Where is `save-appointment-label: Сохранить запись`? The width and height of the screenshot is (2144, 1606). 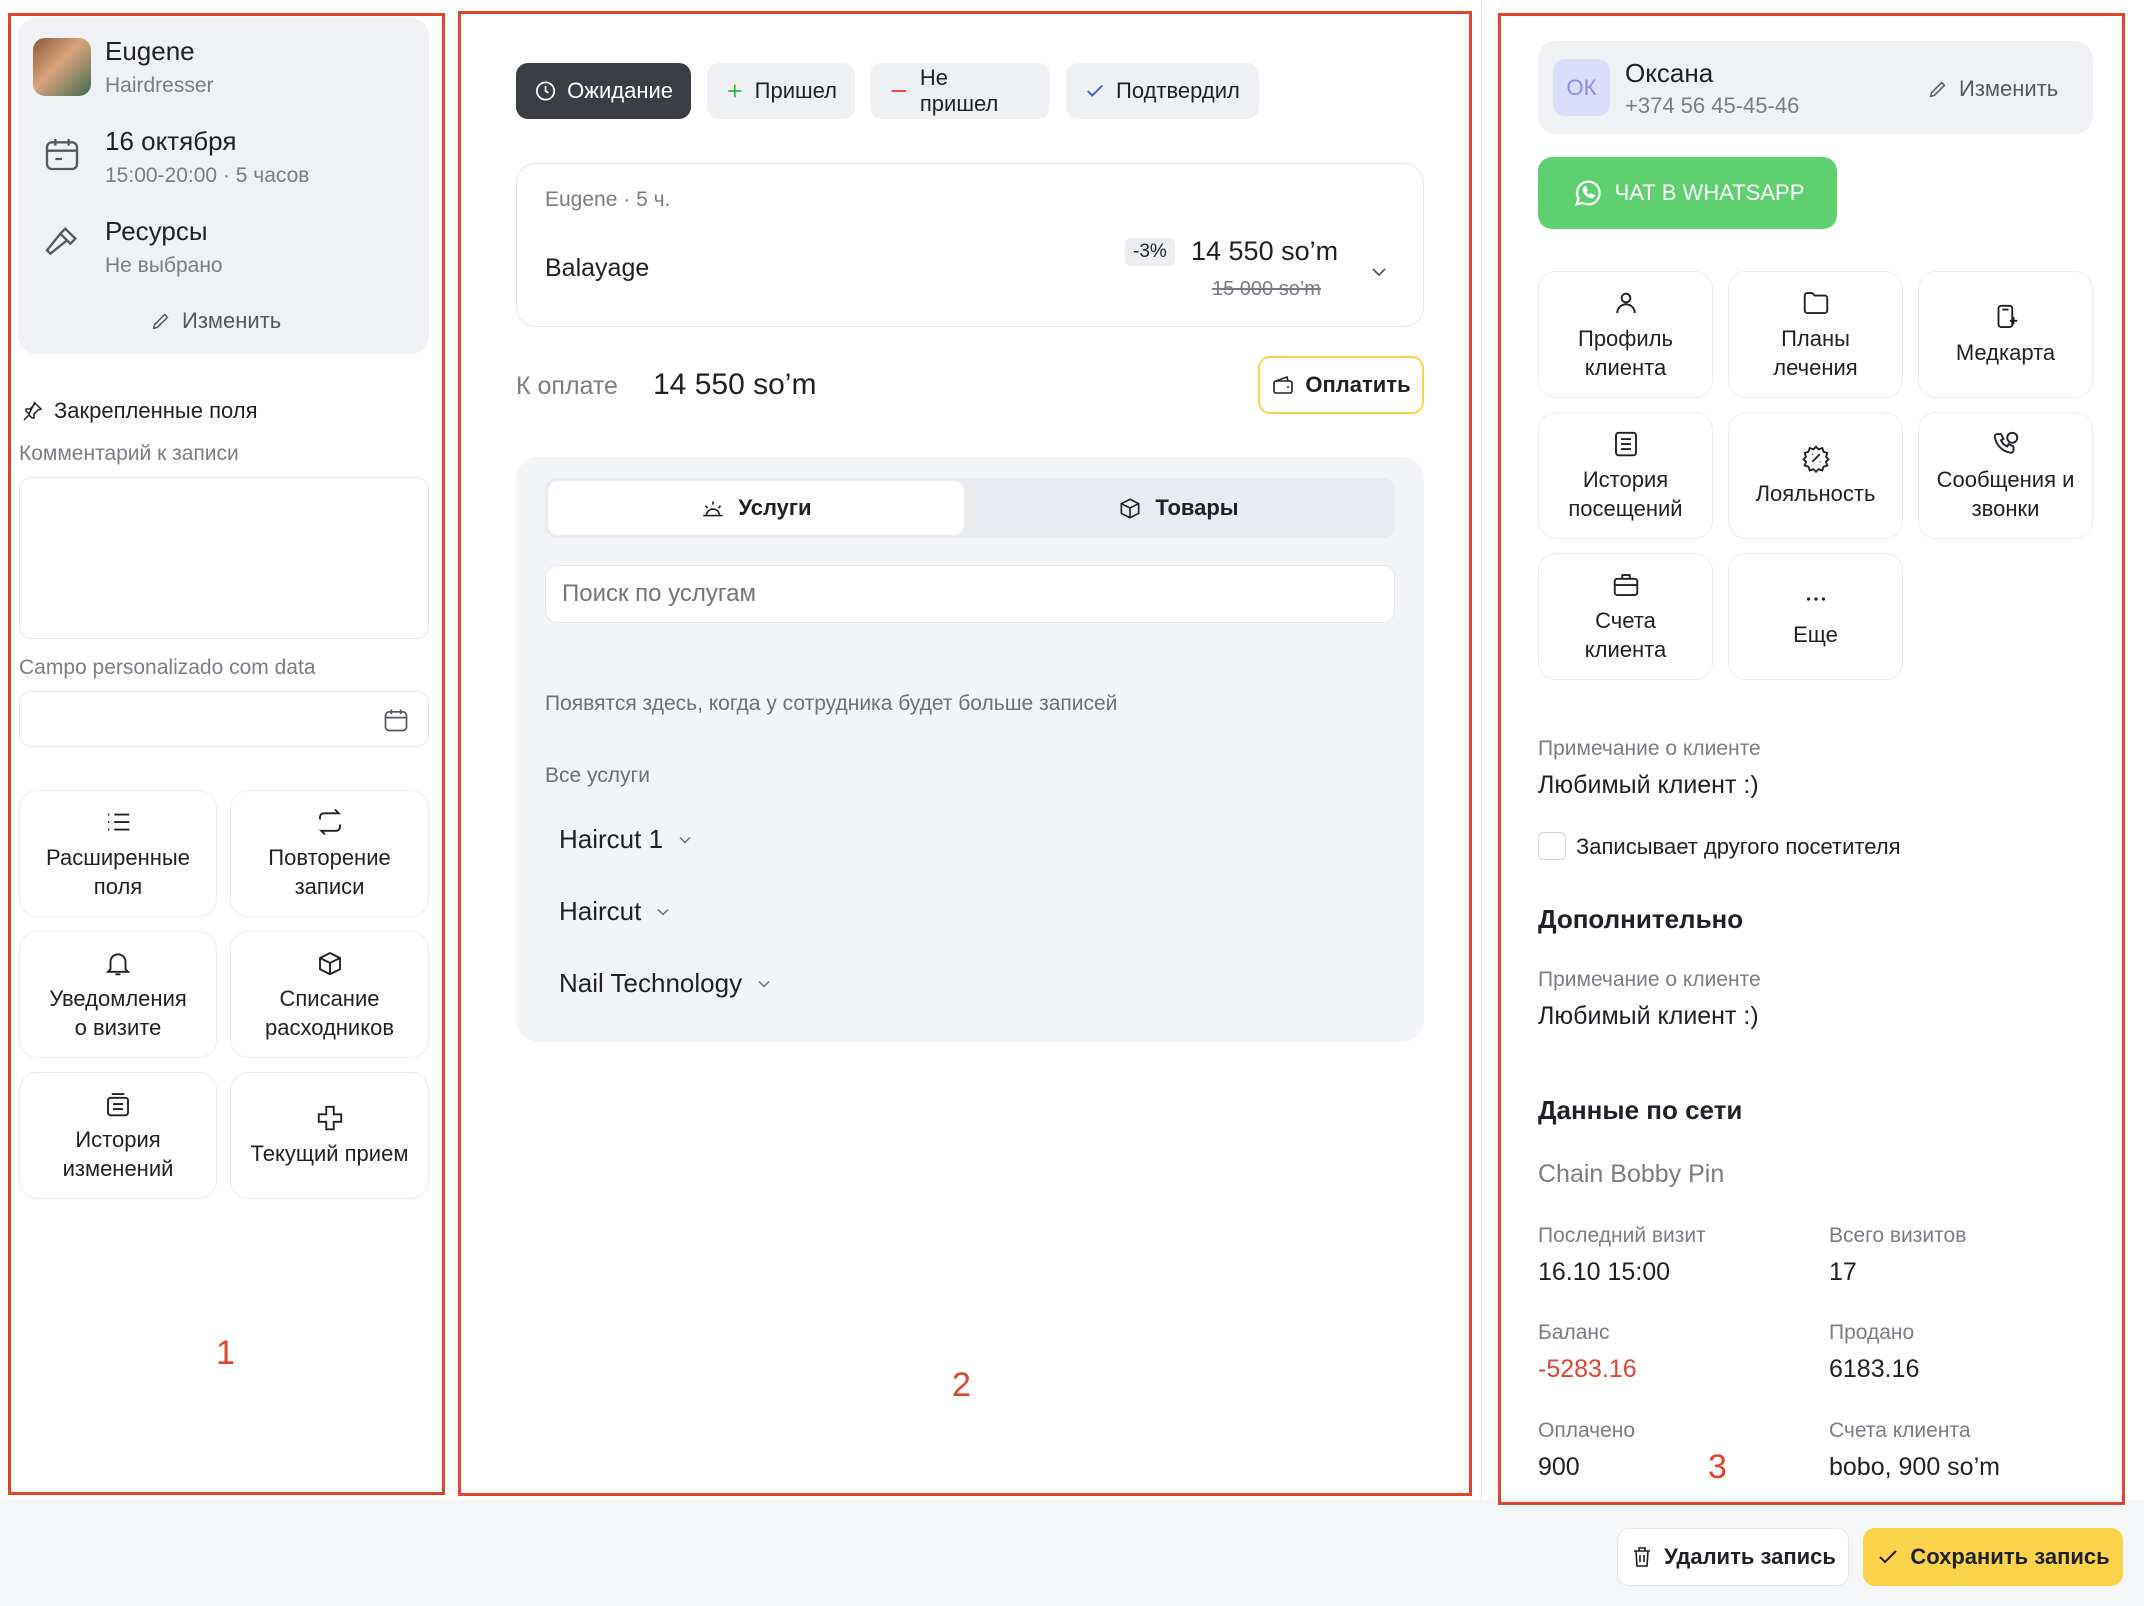 save-appointment-label: Сохранить запись is located at coordinates (2010, 1556).